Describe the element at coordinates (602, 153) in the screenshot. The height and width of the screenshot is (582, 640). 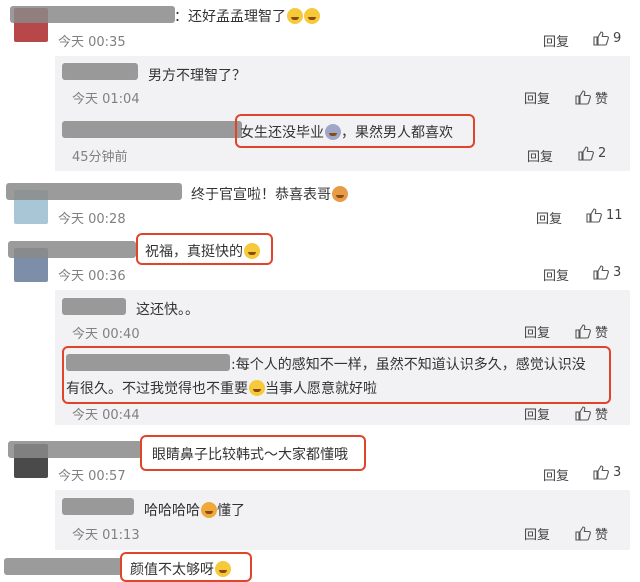
I see `like-count: 2` at that location.